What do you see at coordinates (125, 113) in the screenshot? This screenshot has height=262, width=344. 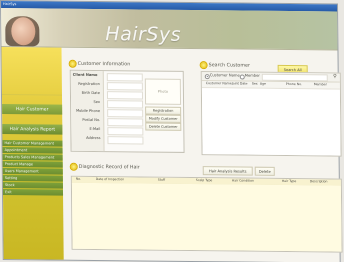 I see `mobile-phone-input` at bounding box center [125, 113].